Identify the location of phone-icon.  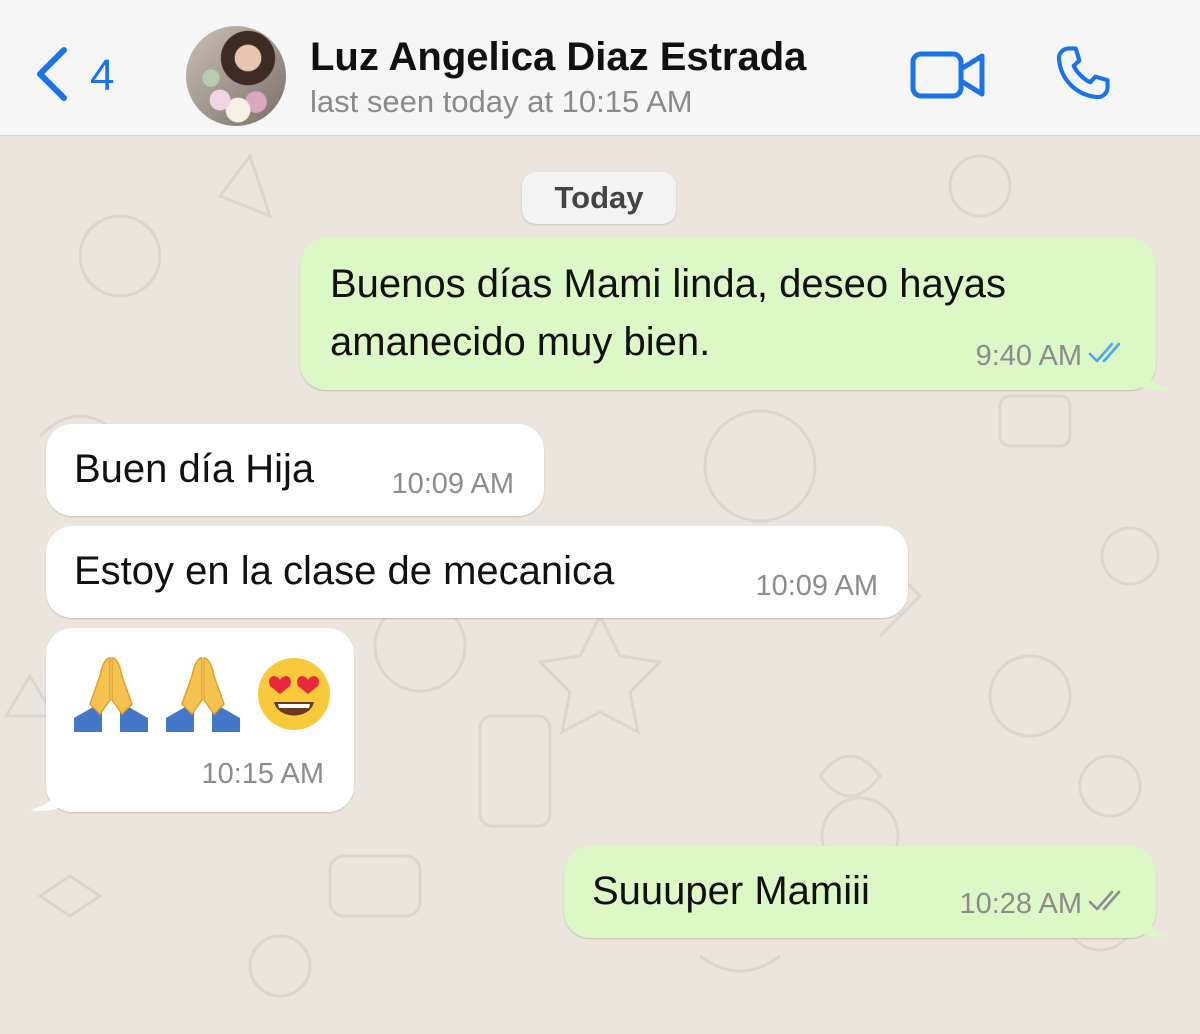
(1083, 77).